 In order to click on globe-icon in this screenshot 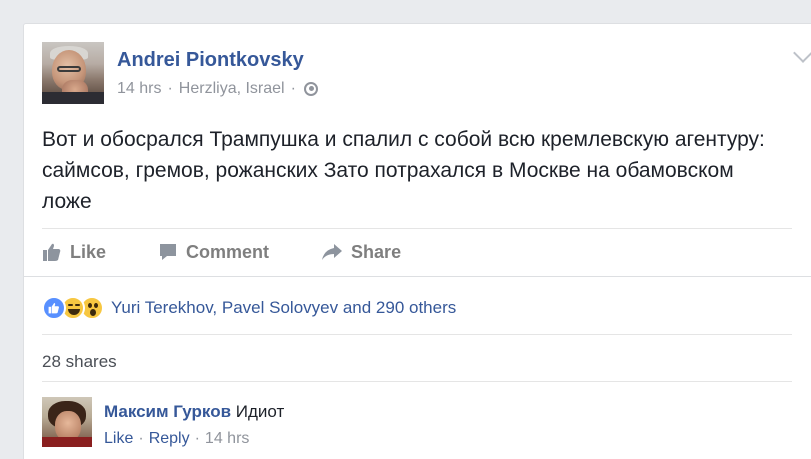, I will do `click(310, 89)`.